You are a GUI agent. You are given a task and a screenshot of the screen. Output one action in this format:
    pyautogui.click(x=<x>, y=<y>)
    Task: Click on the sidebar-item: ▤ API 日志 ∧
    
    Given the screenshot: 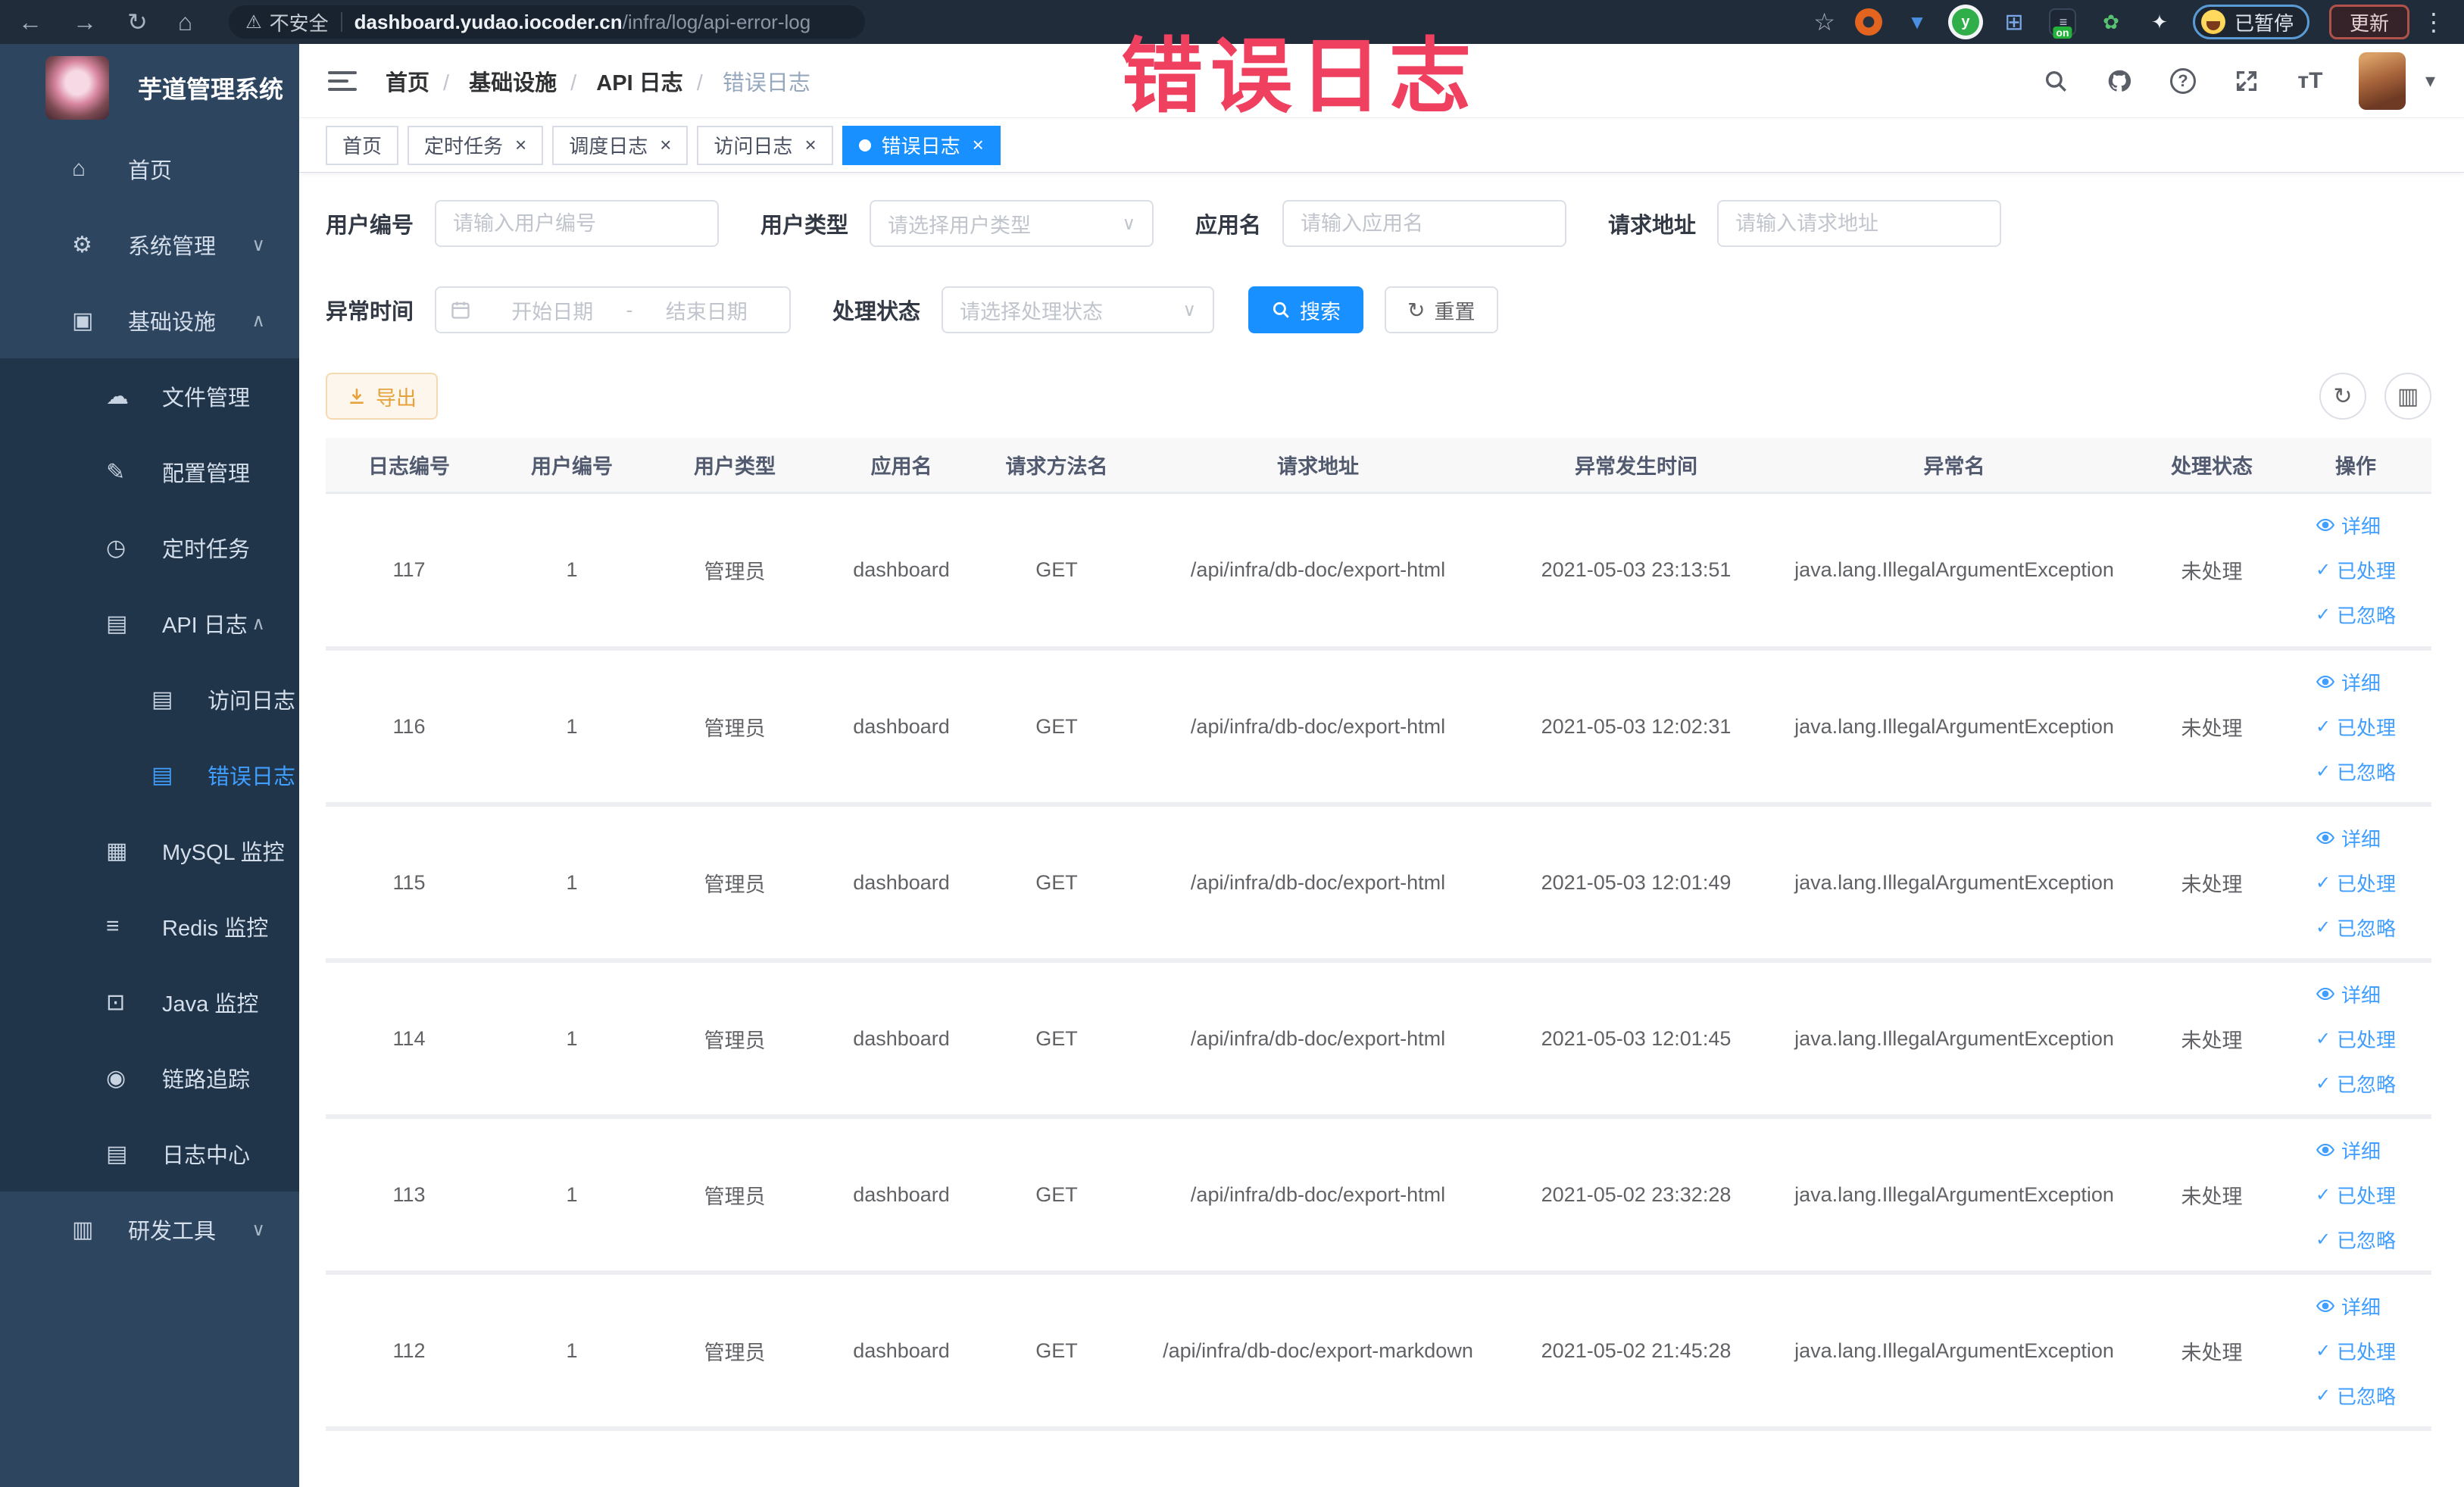 What is the action you would take?
    pyautogui.click(x=149, y=623)
    